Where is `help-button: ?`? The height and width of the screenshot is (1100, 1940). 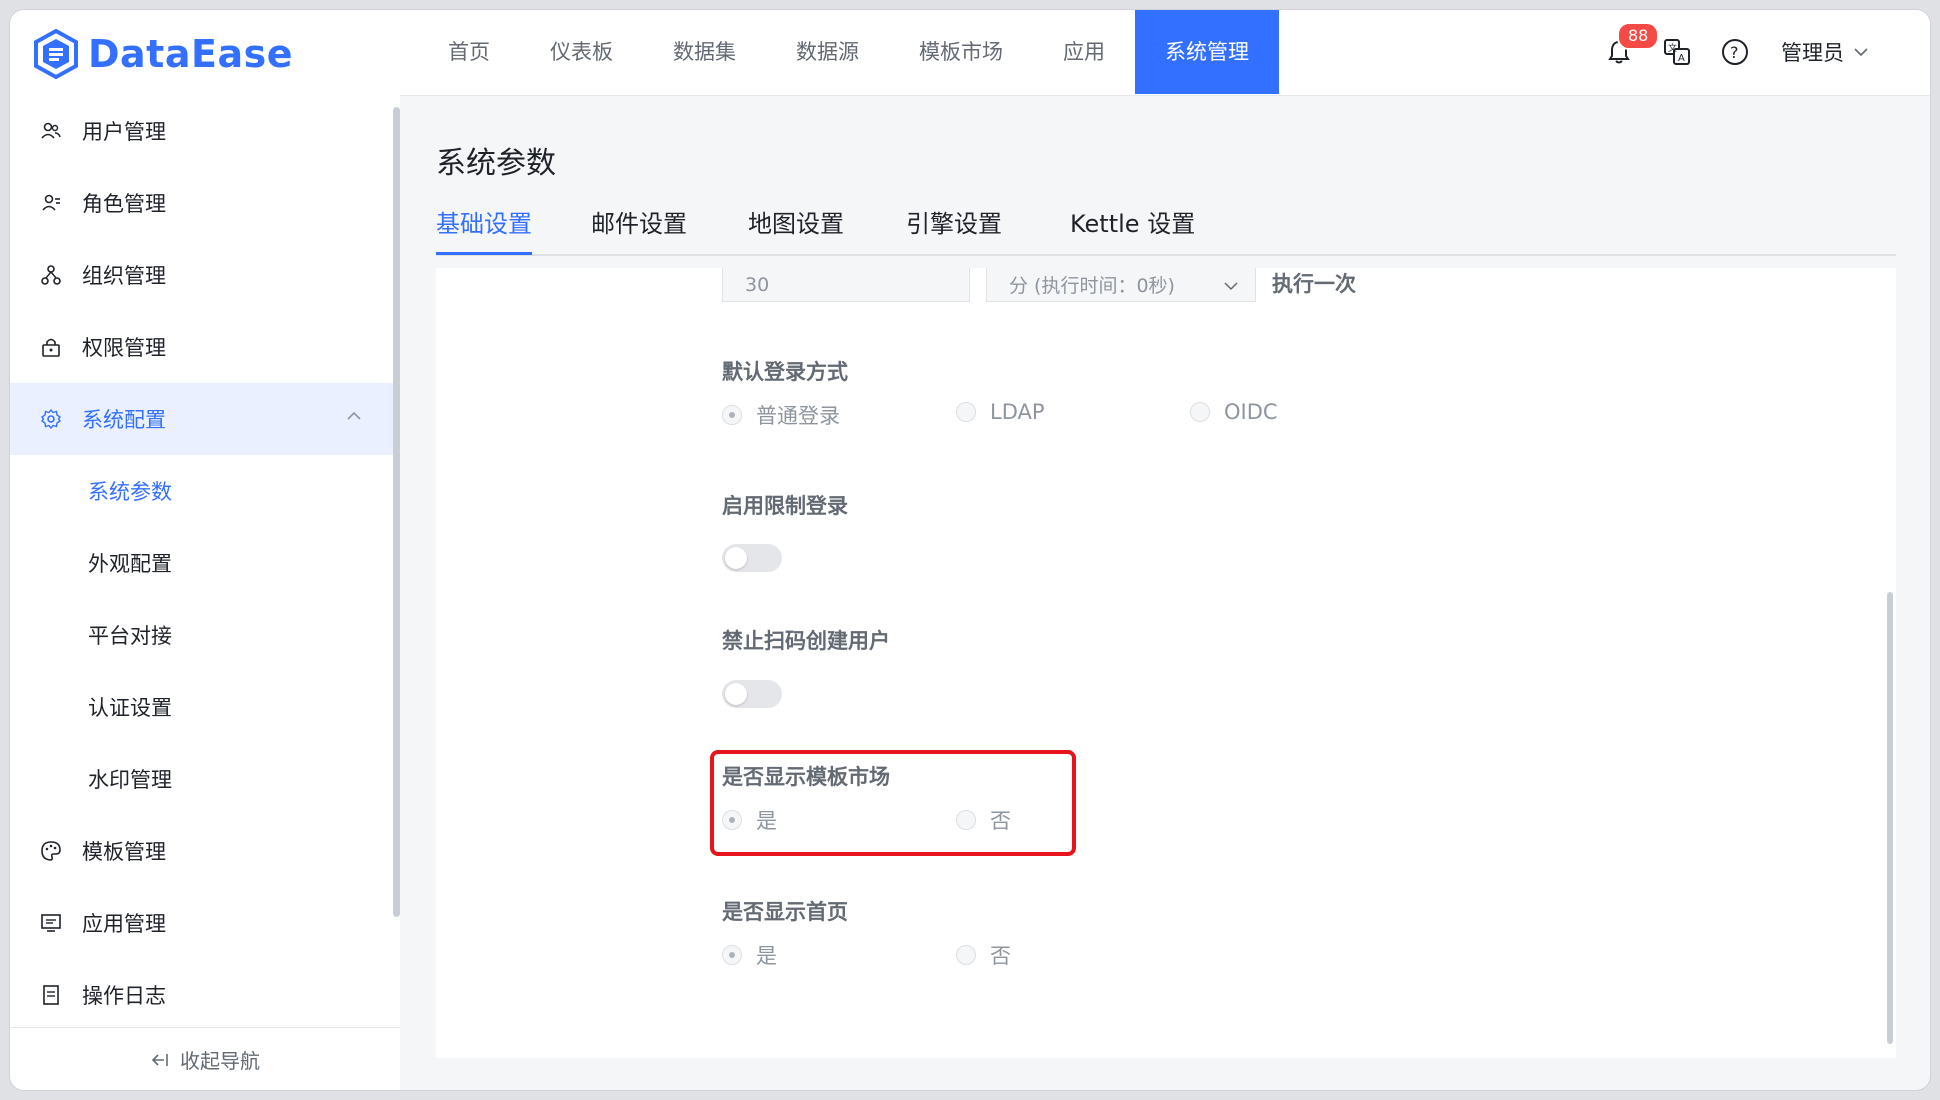 help-button: ? is located at coordinates (1735, 52).